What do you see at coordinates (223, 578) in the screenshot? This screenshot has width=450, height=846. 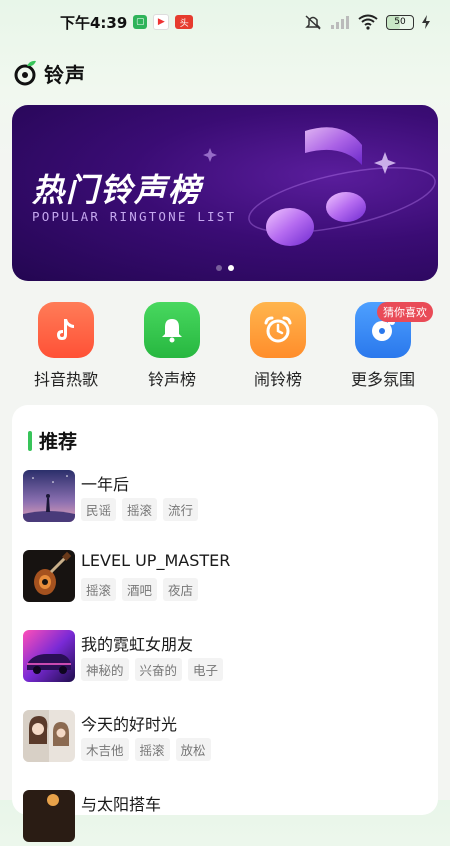 I see `song-list-item: LEVEL UP_MASTER 摇滚 酒吧 夜店` at bounding box center [223, 578].